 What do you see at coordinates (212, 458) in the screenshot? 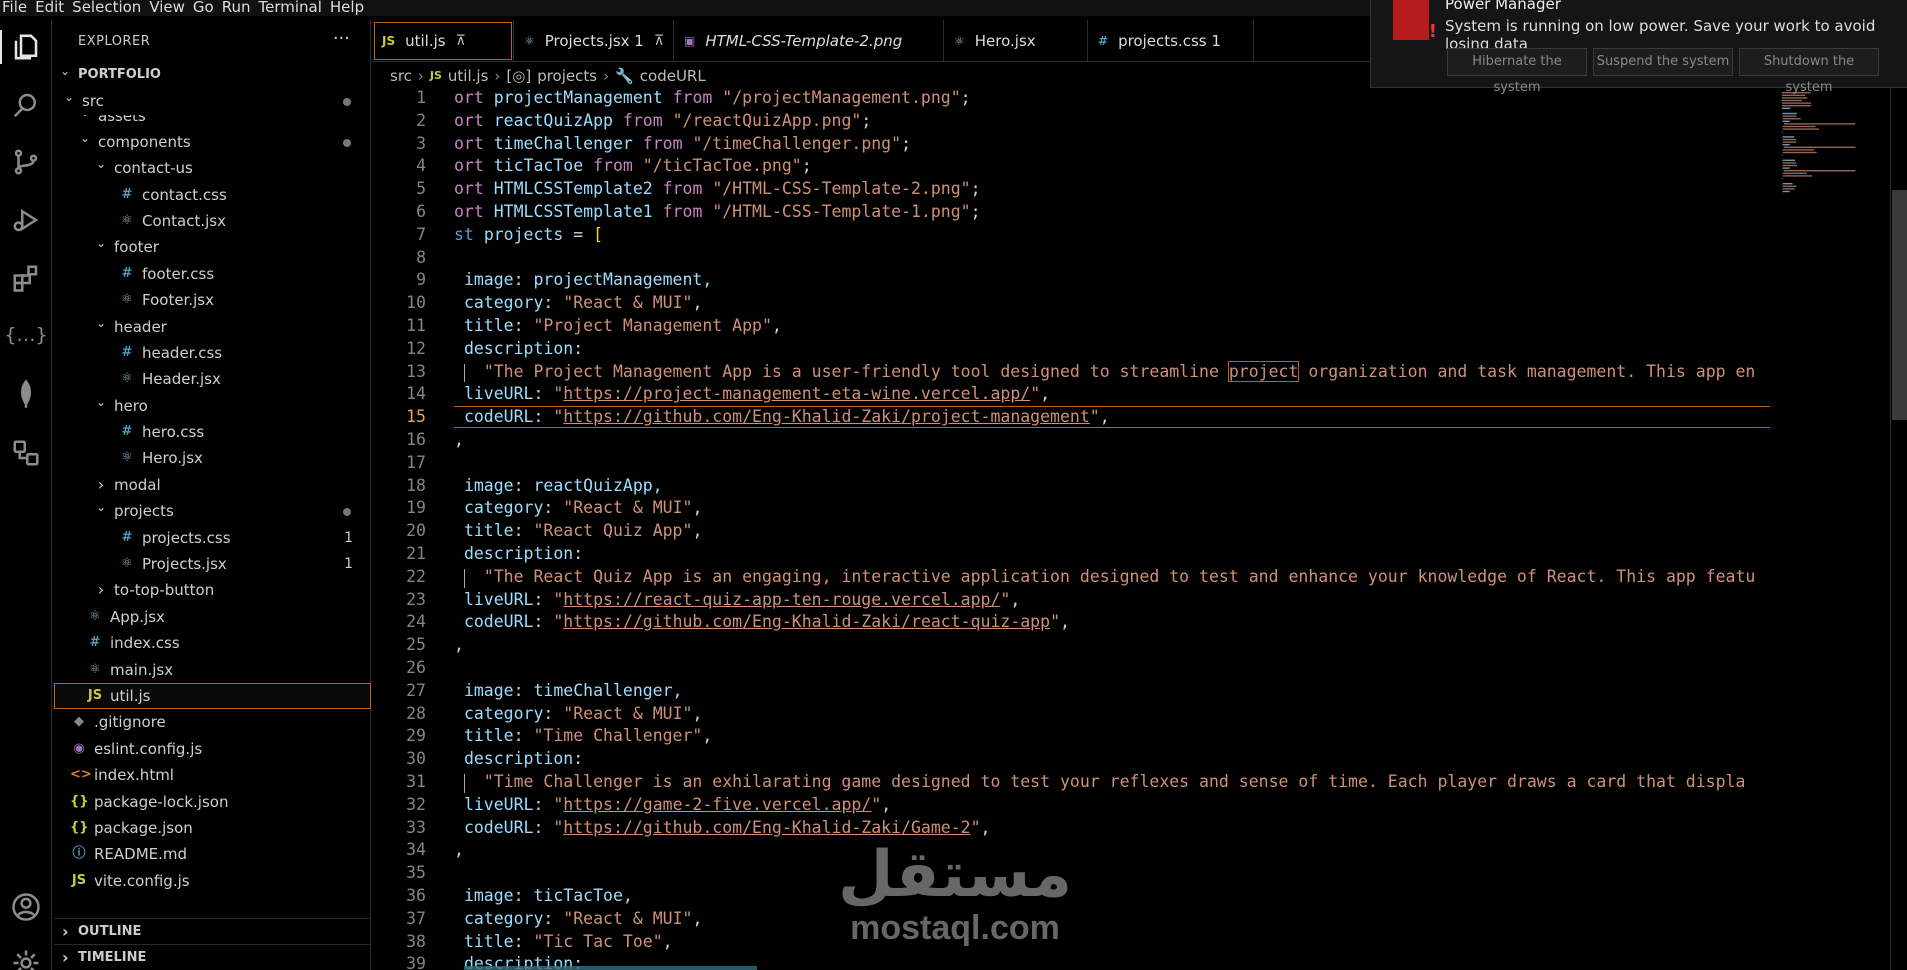
I see `file-hero-jsx: ⚛ Hero.jsx` at bounding box center [212, 458].